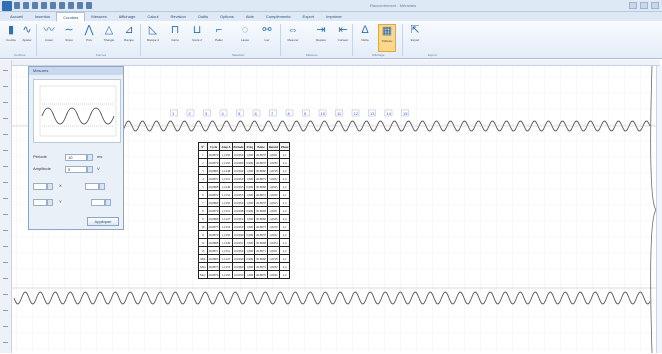 This screenshot has width=662, height=354. What do you see at coordinates (644, 5) in the screenshot?
I see `maximize-button` at bounding box center [644, 5].